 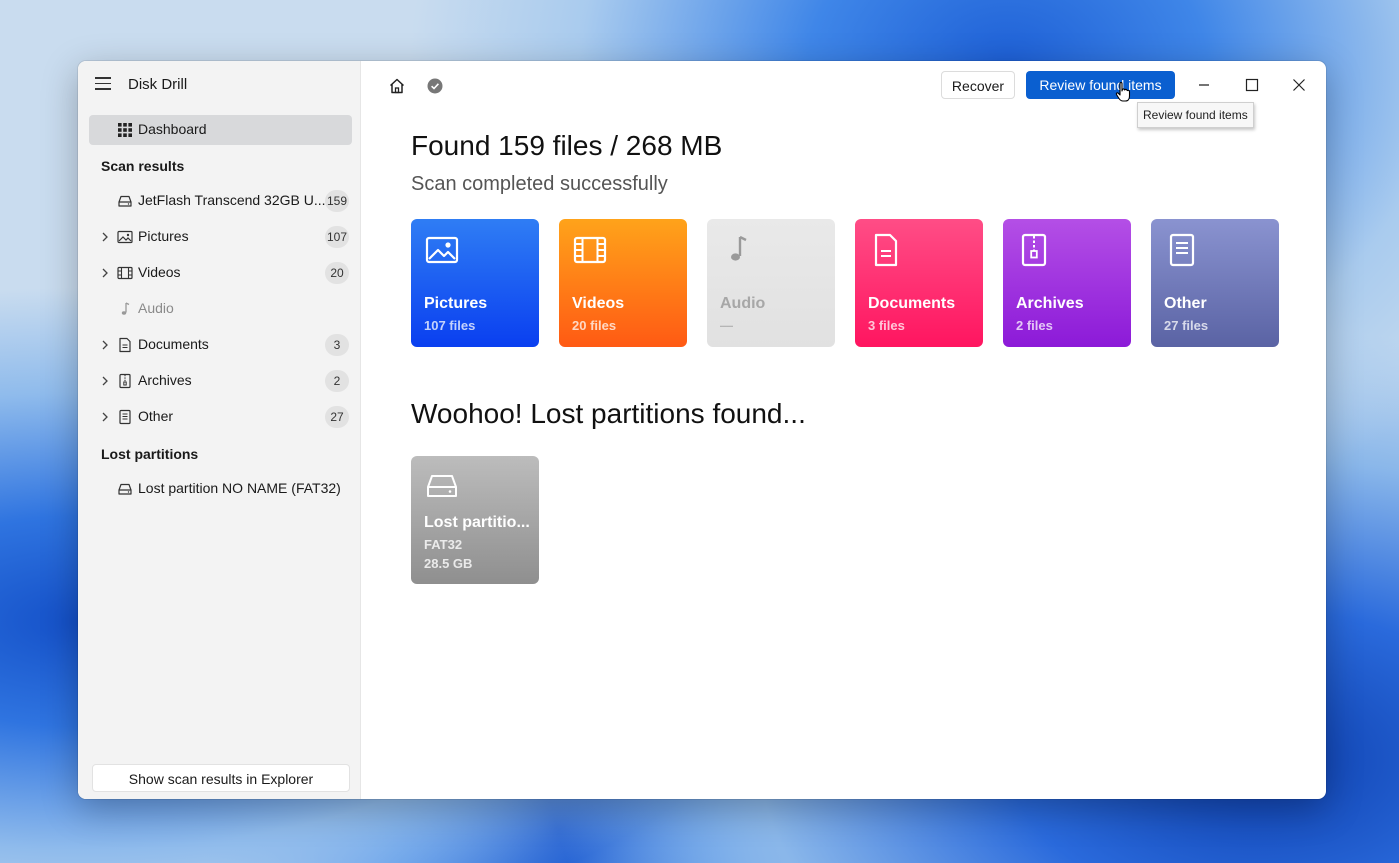 I want to click on count-badge: 3, so click(x=337, y=345).